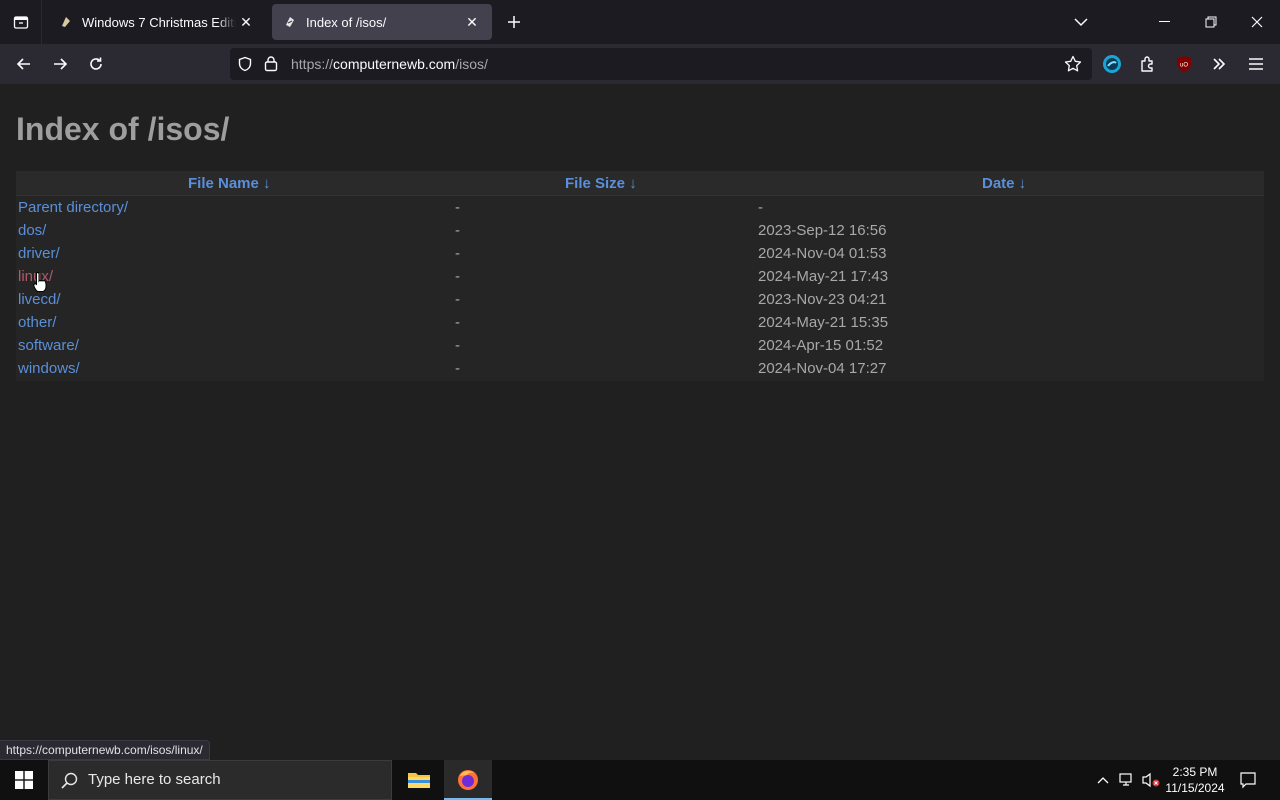  Describe the element at coordinates (471, 64) in the screenshot. I see `url-path: /isos/` at that location.